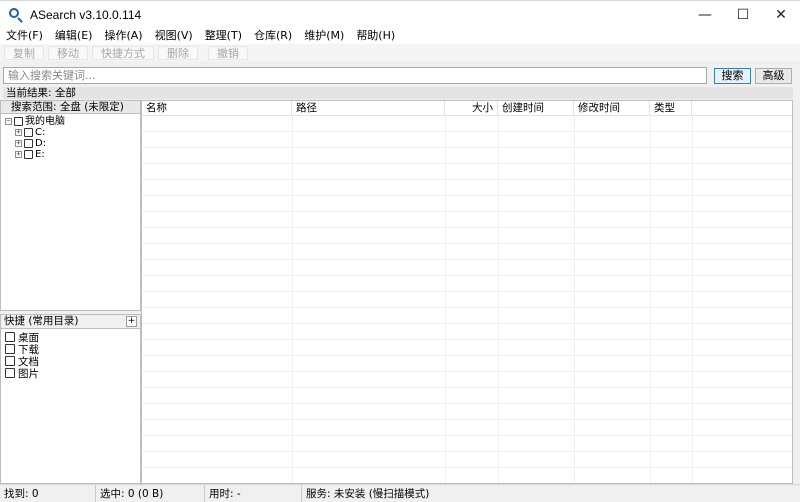  What do you see at coordinates (732, 76) in the screenshot?
I see `search-button: 搜索` at bounding box center [732, 76].